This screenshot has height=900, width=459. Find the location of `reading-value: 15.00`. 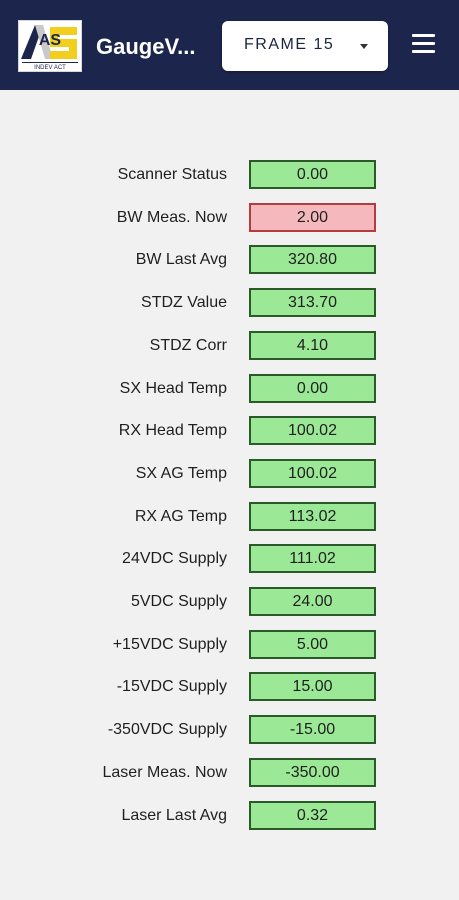

reading-value: 15.00 is located at coordinates (312, 687).